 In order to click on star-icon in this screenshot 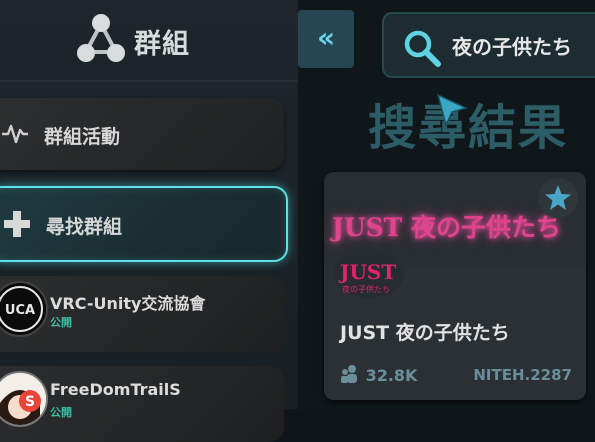, I will do `click(558, 197)`.